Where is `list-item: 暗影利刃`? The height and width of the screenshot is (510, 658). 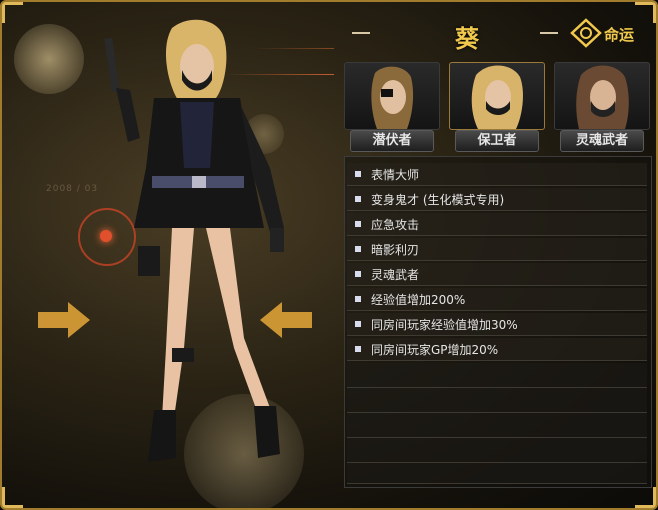 list-item: 暗影利刃 is located at coordinates (497, 249).